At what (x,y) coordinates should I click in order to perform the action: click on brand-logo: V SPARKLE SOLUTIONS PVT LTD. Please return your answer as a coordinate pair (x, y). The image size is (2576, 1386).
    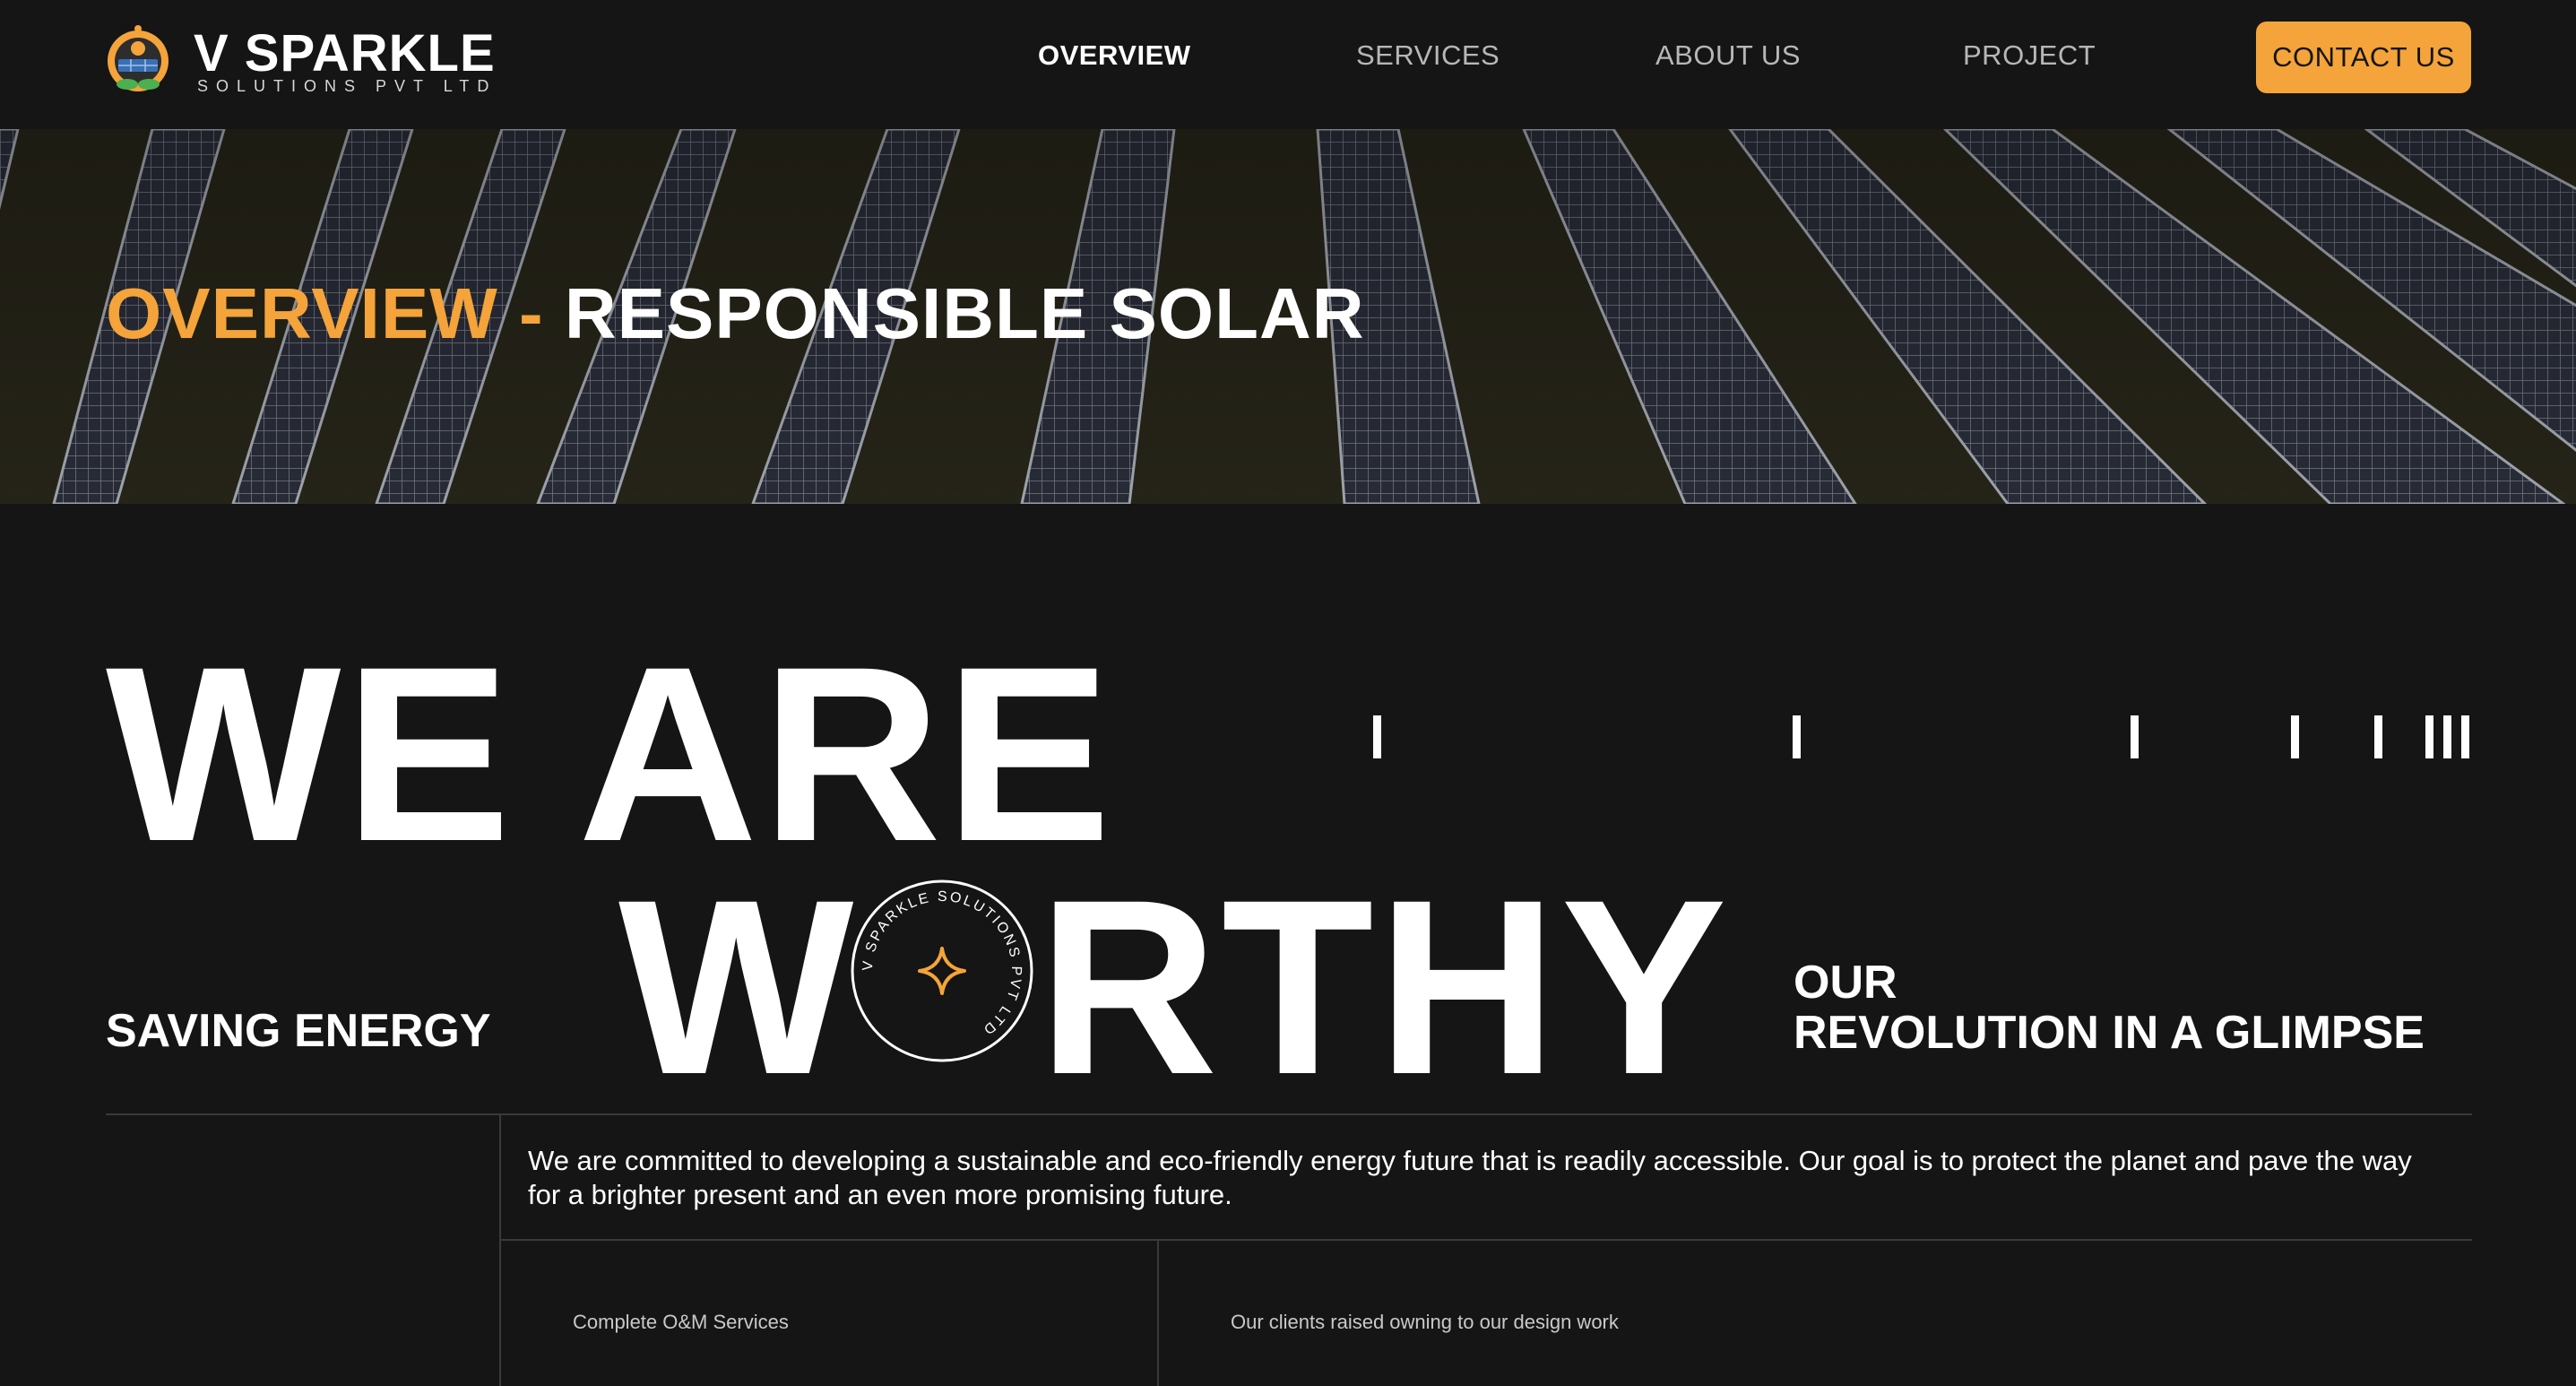
    Looking at the image, I should click on (300, 61).